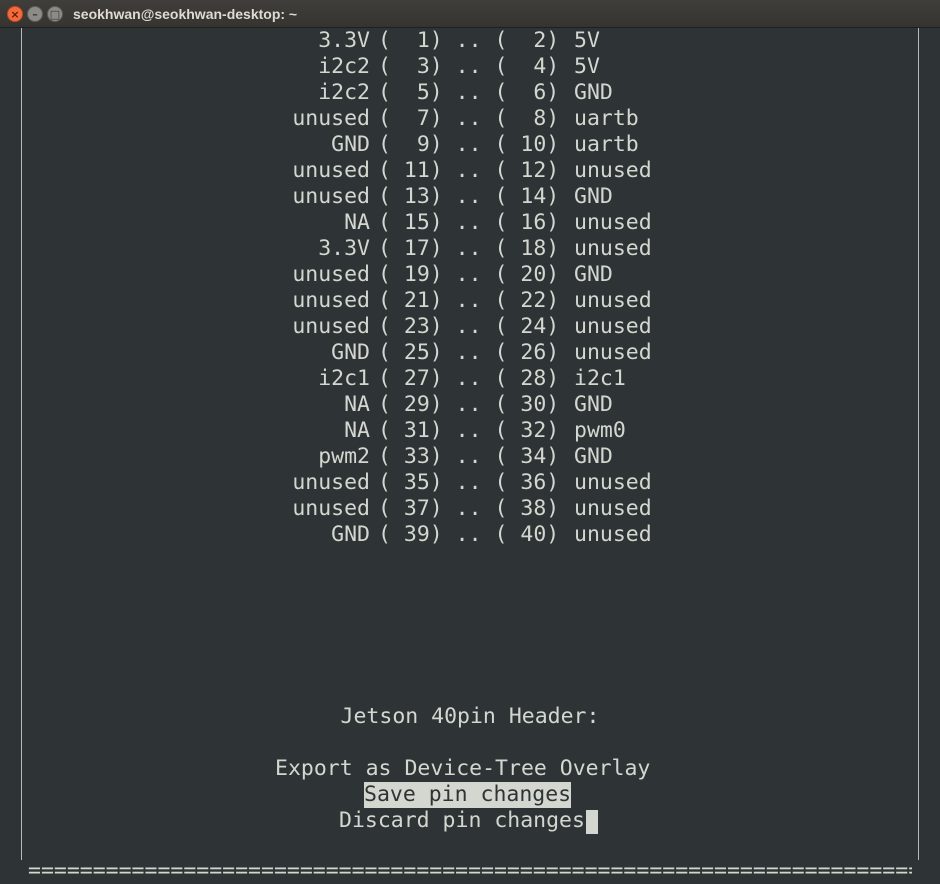 This screenshot has width=940, height=884. I want to click on pin-row: unused ( 35) .. ( 36) unused, so click(470, 483).